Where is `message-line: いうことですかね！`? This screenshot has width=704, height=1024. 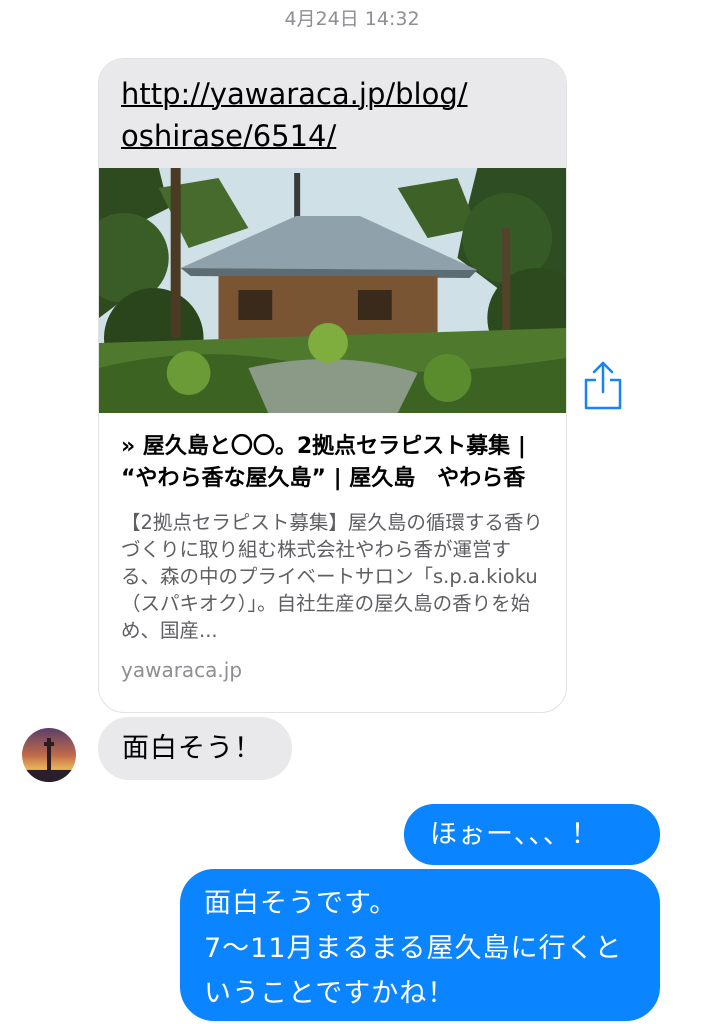
message-line: いうことですかね！ is located at coordinates (330, 993).